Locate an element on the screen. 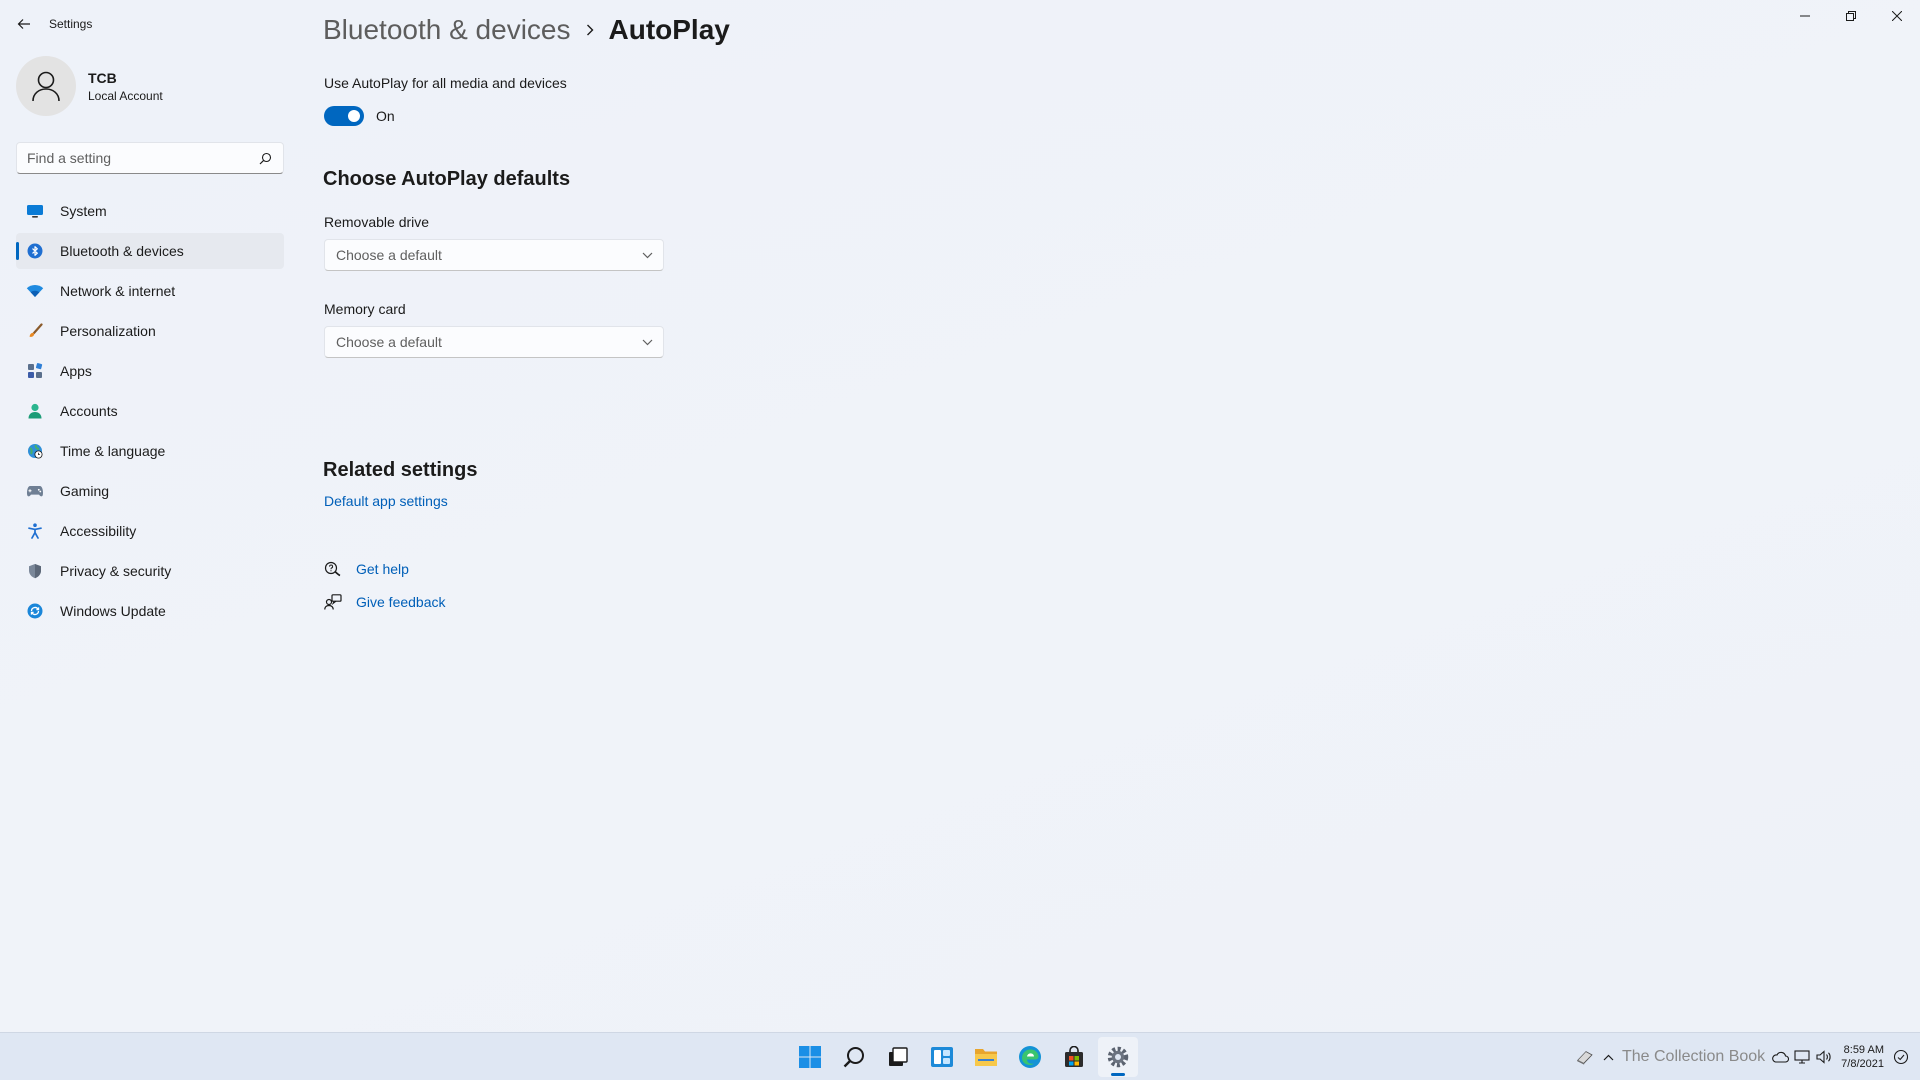 This screenshot has width=1920, height=1080. taskbar-apps is located at coordinates (964, 1056).